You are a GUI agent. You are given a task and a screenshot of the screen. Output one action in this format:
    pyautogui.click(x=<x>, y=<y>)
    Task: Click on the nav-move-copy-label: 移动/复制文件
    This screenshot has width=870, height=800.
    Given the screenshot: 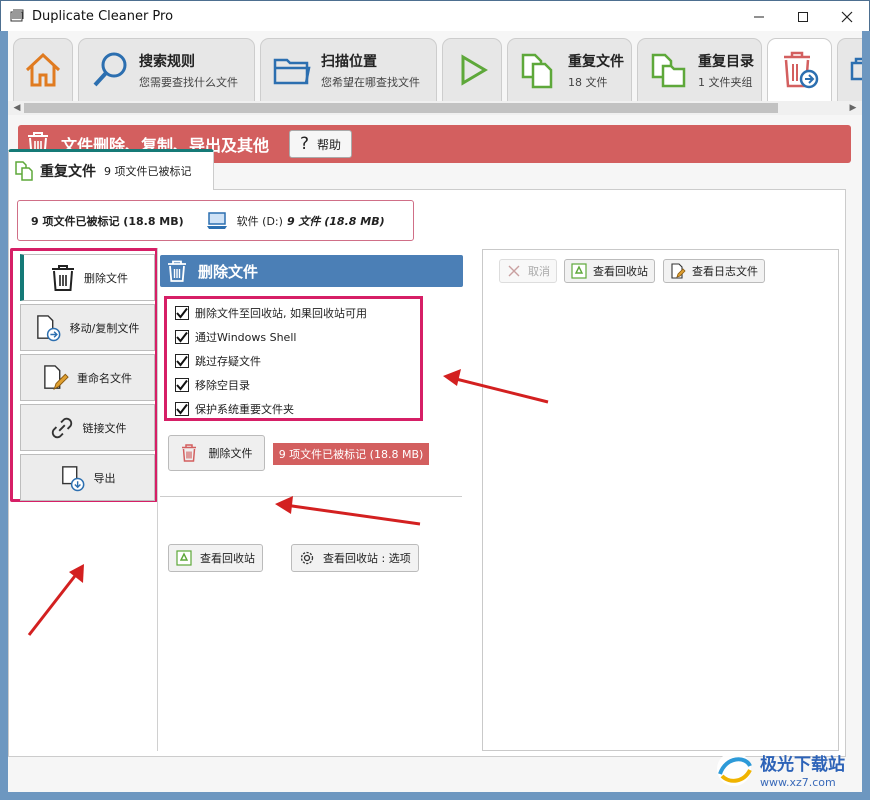 What is the action you would take?
    pyautogui.click(x=104, y=328)
    